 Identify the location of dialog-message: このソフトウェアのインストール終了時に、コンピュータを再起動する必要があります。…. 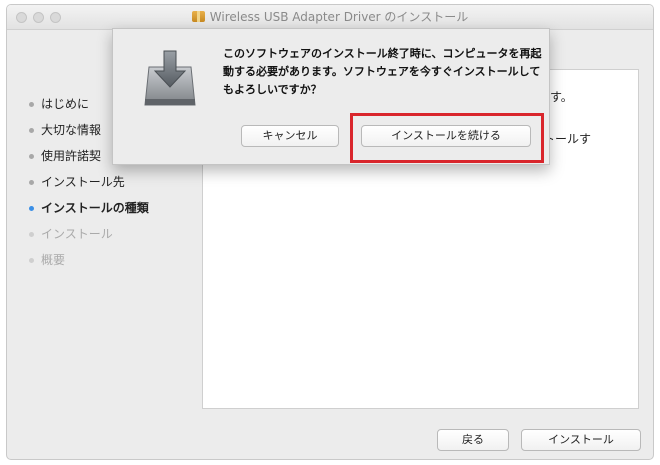
(382, 71).